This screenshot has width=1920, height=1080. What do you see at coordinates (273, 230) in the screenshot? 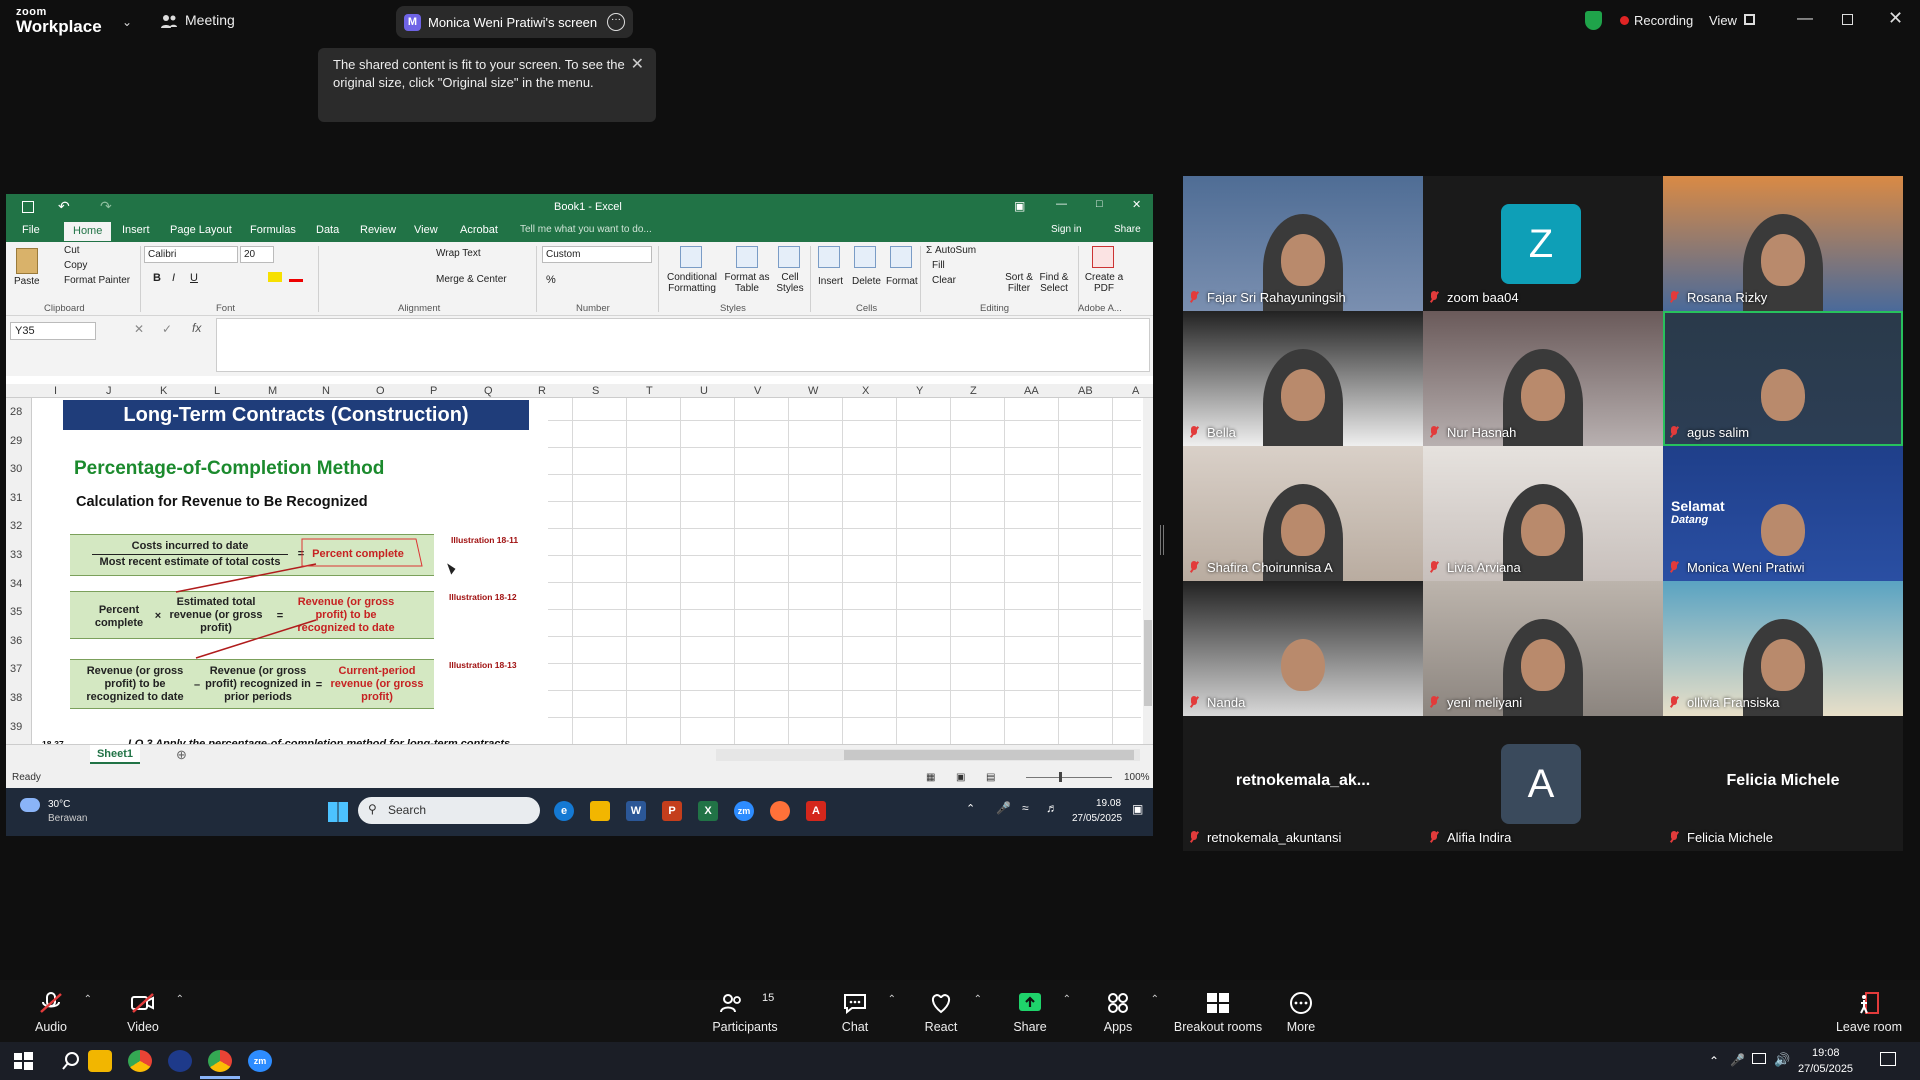
I see `tab-formulas: Formulas` at bounding box center [273, 230].